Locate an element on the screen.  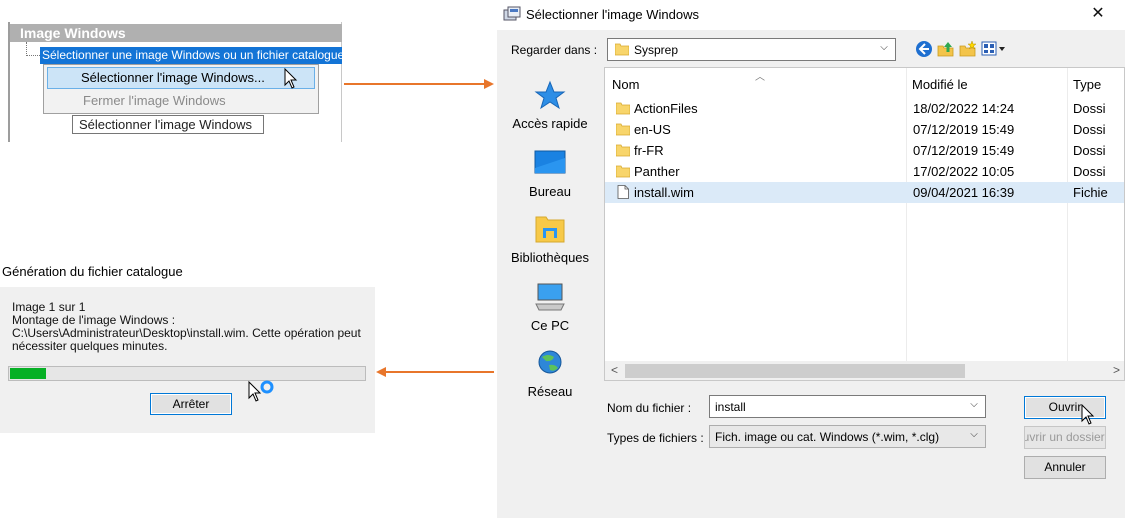
computer-icon is located at coordinates (550, 297).